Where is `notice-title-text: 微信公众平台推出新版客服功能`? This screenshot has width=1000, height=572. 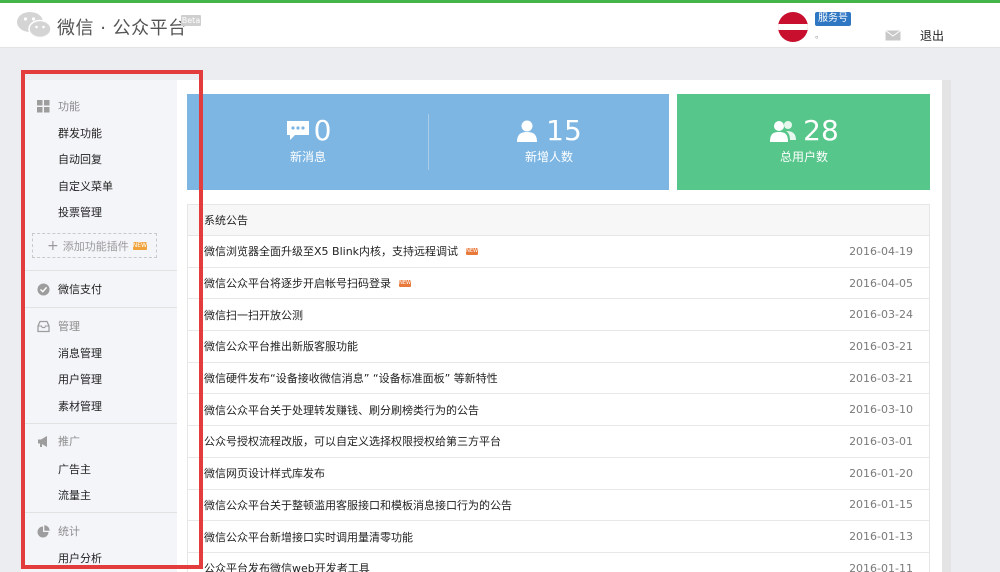 notice-title-text: 微信公众平台推出新版客服功能 is located at coordinates (281, 346).